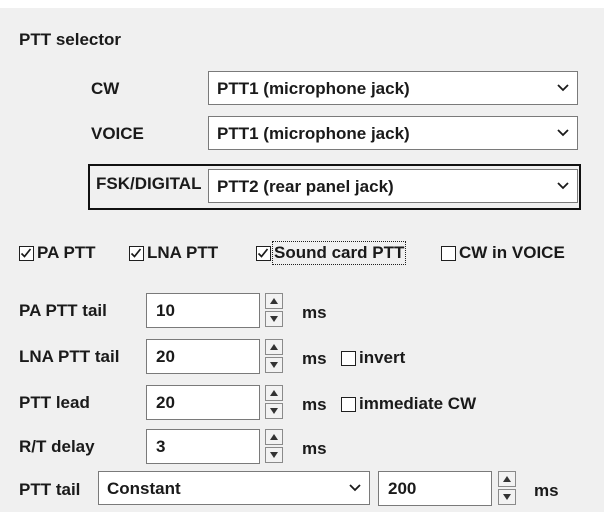  What do you see at coordinates (314, 448) in the screenshot?
I see `rt-delay-unit: ms` at bounding box center [314, 448].